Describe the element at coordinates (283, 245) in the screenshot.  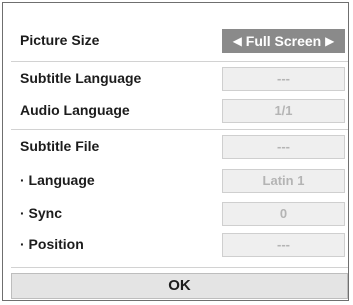
I see `position-field: ---` at that location.